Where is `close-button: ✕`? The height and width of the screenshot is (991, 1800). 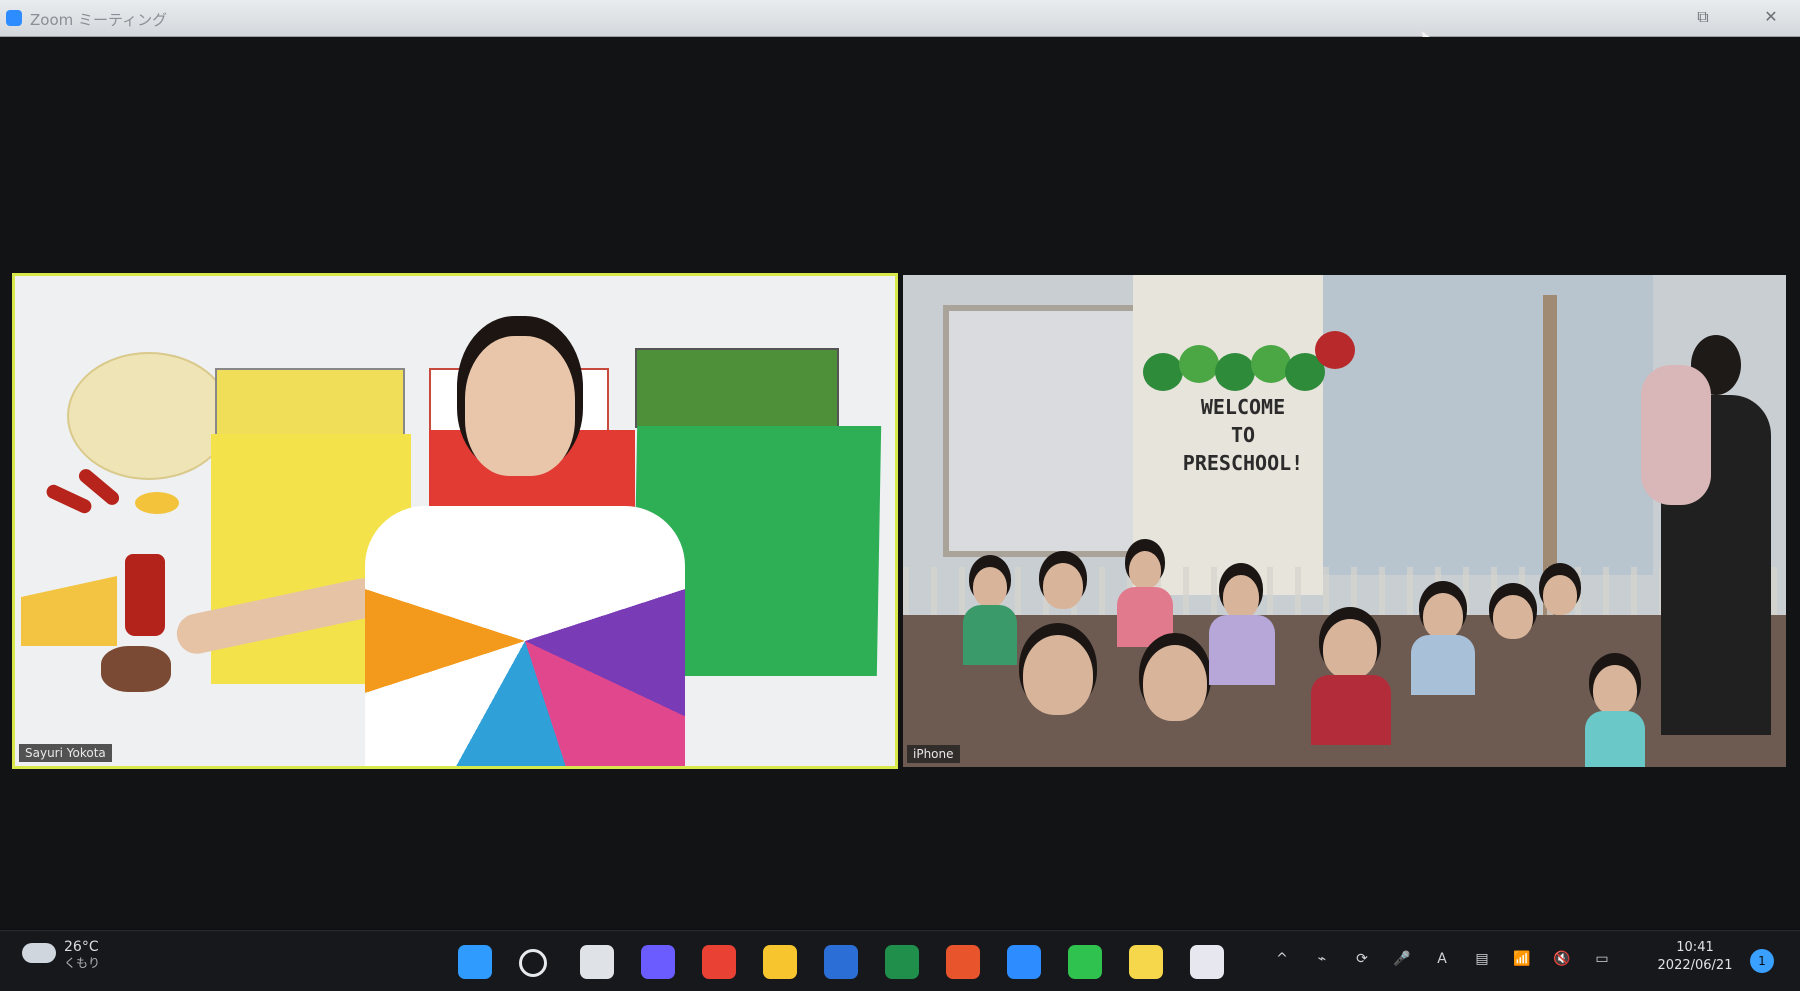 close-button: ✕ is located at coordinates (1771, 17).